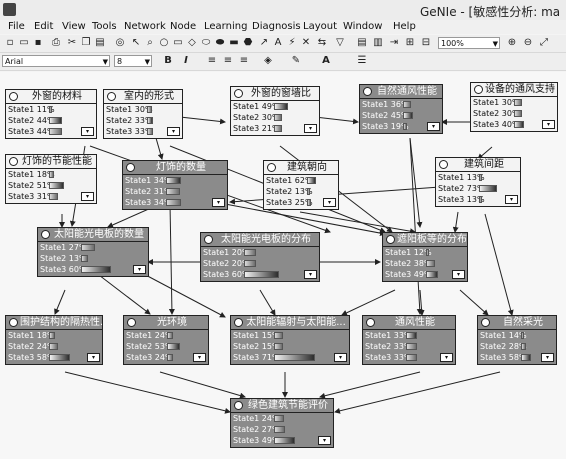 The image size is (566, 459). Describe the element at coordinates (425, 263) in the screenshot. I see `state-row: State2 38%` at that location.